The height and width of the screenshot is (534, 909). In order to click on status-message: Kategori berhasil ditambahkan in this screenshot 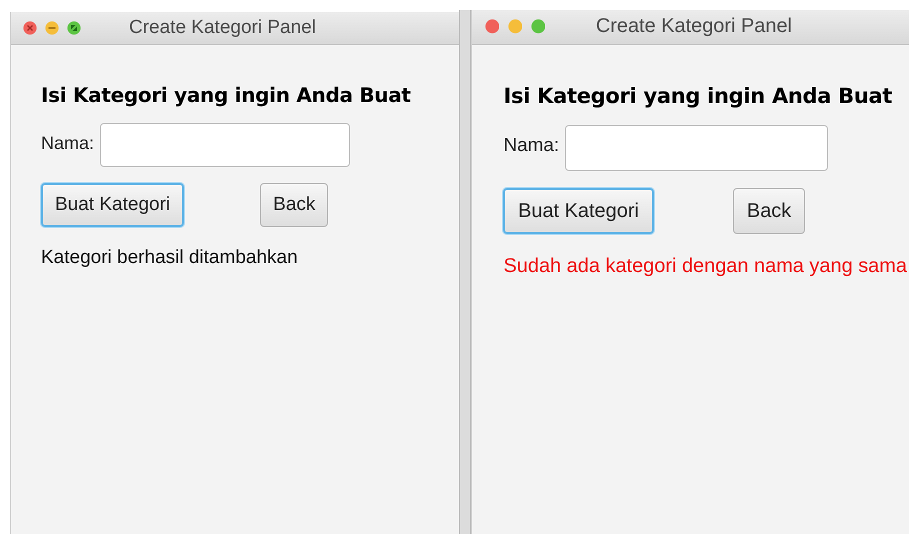, I will do `click(170, 258)`.